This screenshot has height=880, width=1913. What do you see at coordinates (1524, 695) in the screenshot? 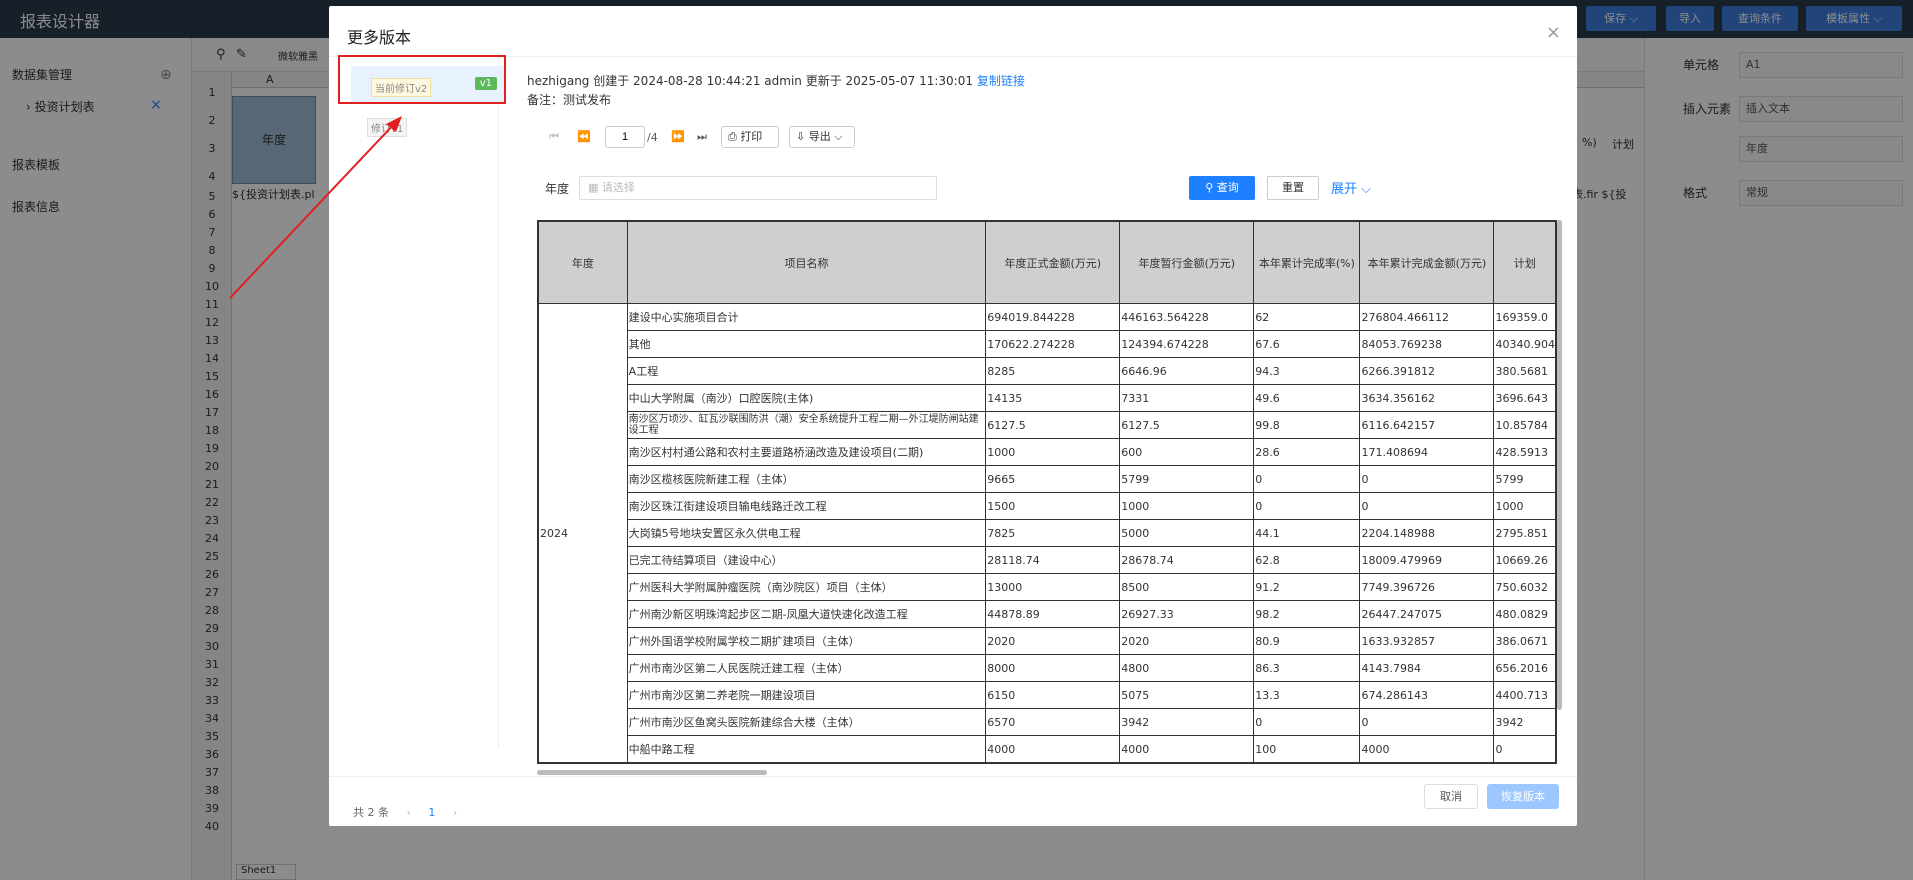
I see `cell: 4400.713` at bounding box center [1524, 695].